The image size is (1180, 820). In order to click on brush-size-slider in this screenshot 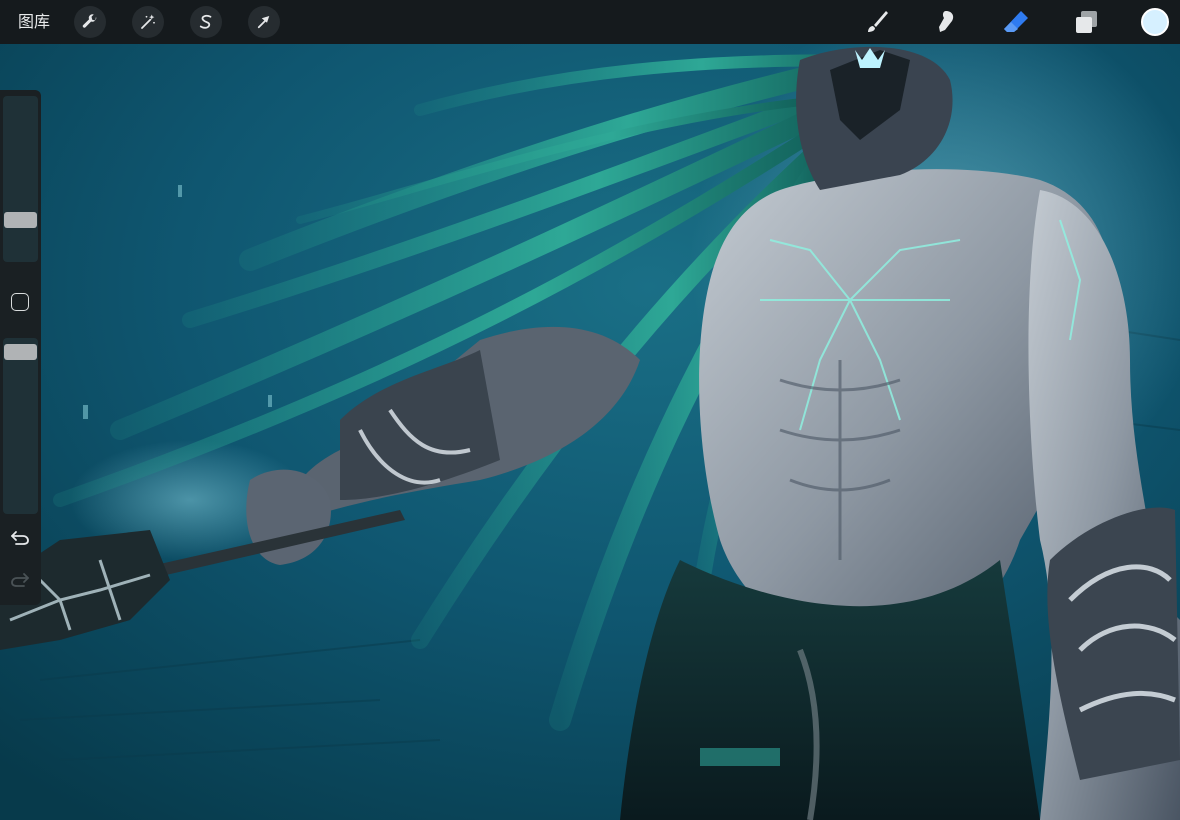, I will do `click(20, 179)`.